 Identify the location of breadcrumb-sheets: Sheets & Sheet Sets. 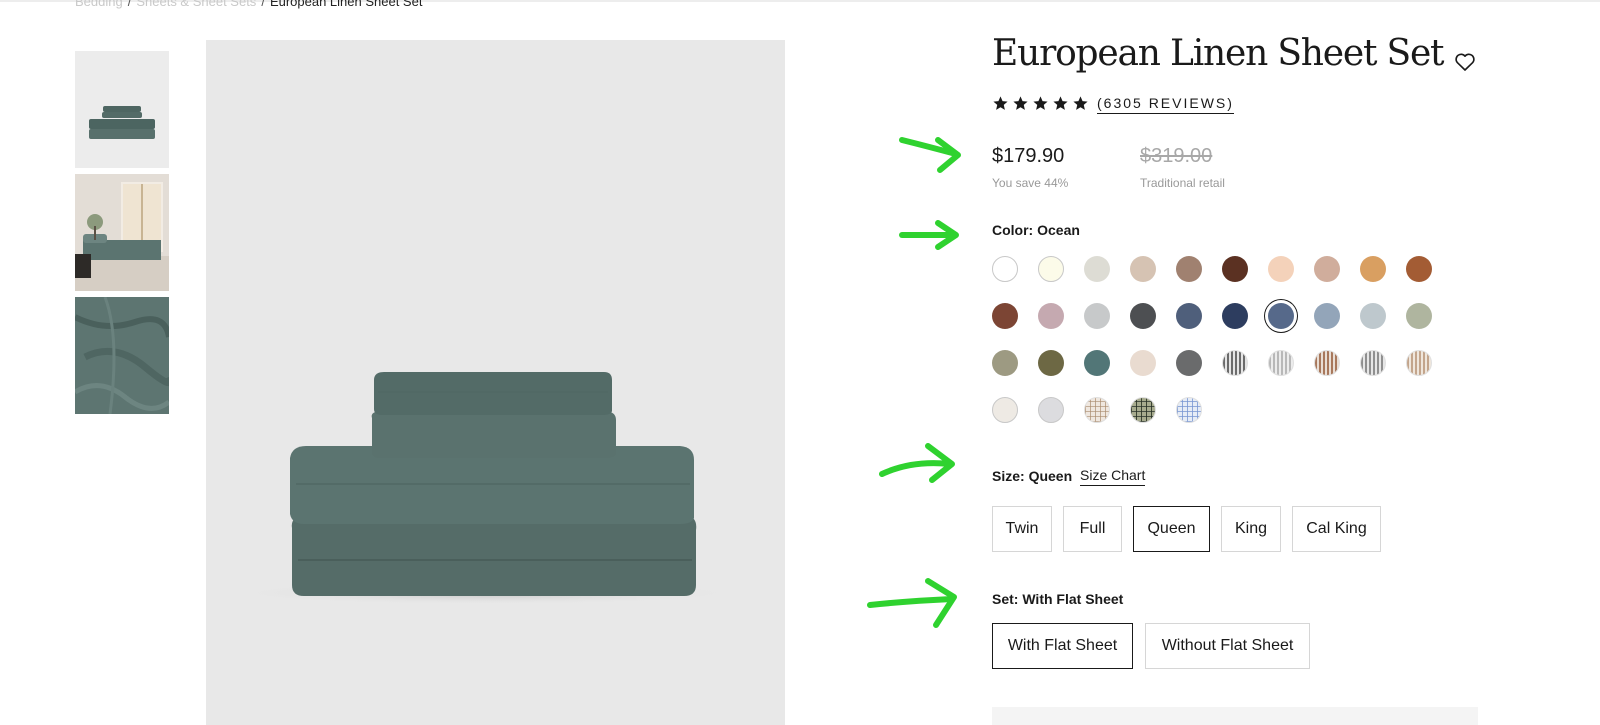
(196, 4).